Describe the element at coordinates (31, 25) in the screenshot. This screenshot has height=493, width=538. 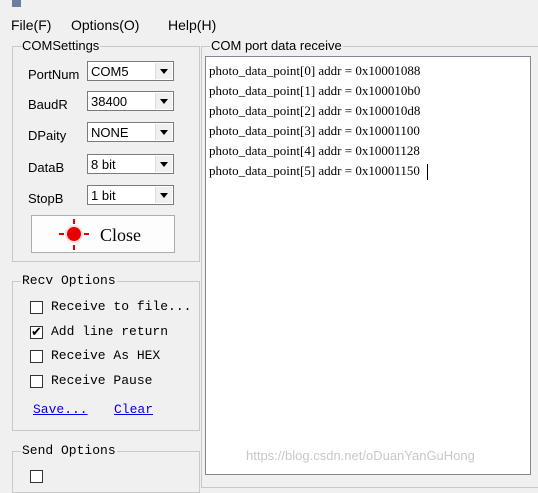
I see `menu-file: File(F)` at that location.